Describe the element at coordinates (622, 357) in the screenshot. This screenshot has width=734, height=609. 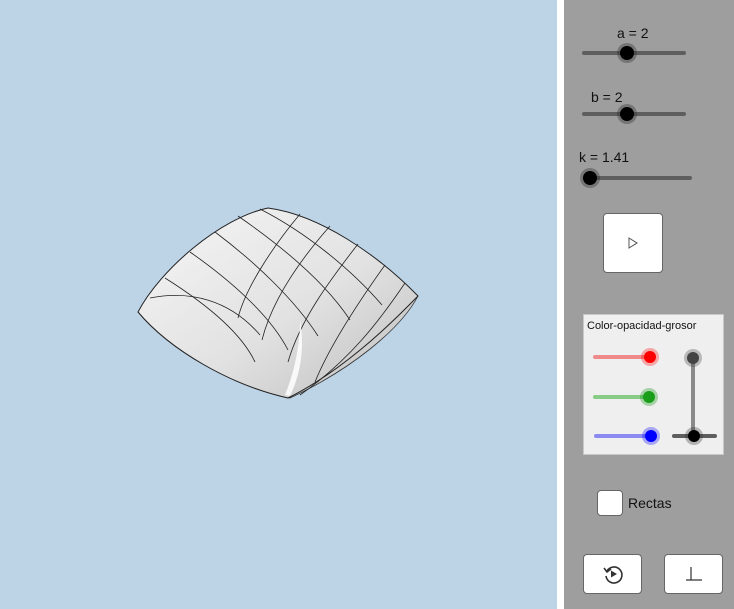
I see `red-slider-track` at that location.